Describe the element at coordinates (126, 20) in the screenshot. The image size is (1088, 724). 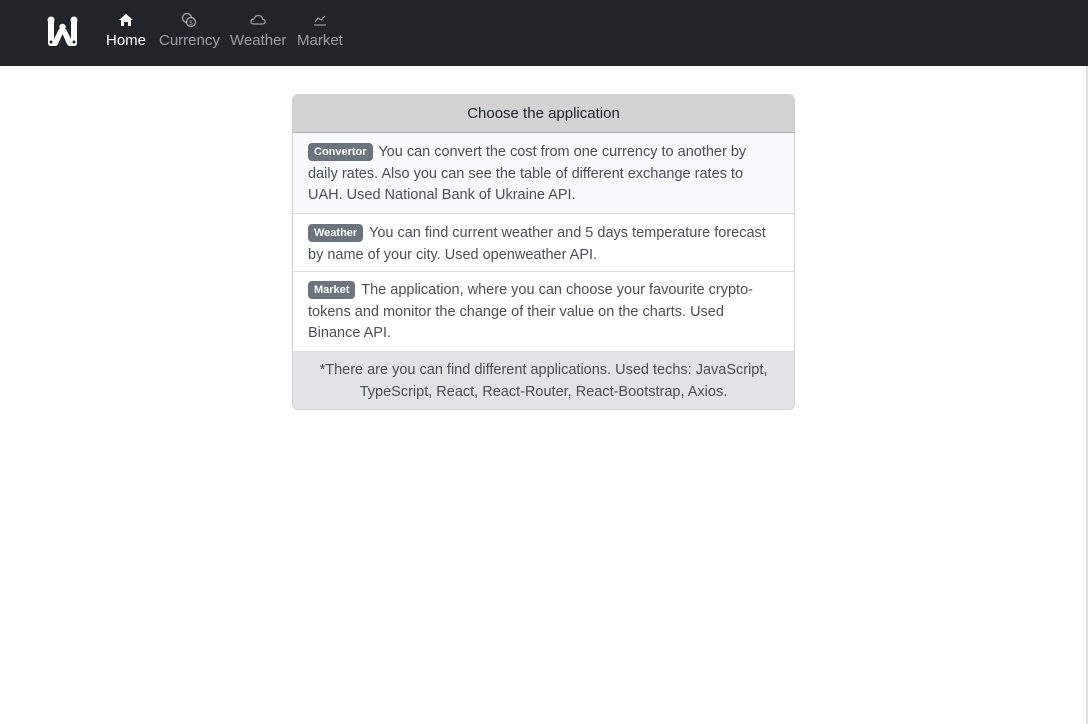
I see `house-icon` at that location.